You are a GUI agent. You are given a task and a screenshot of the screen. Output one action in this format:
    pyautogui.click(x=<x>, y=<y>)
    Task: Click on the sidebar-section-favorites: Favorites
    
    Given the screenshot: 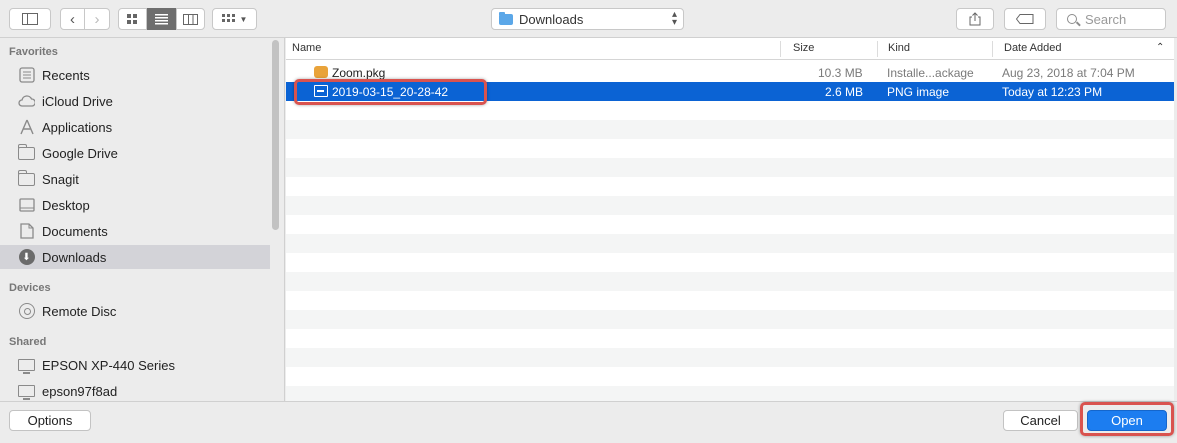 What is the action you would take?
    pyautogui.click(x=33, y=52)
    